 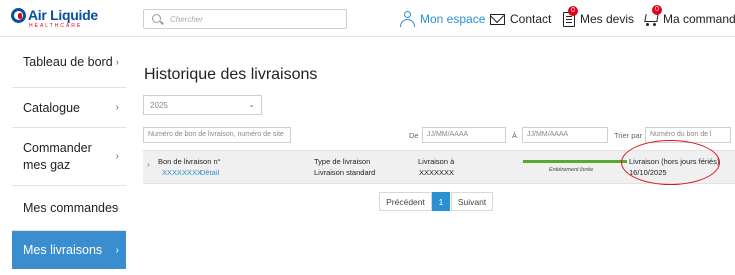 I want to click on delivery-progress-bar, so click(x=575, y=161).